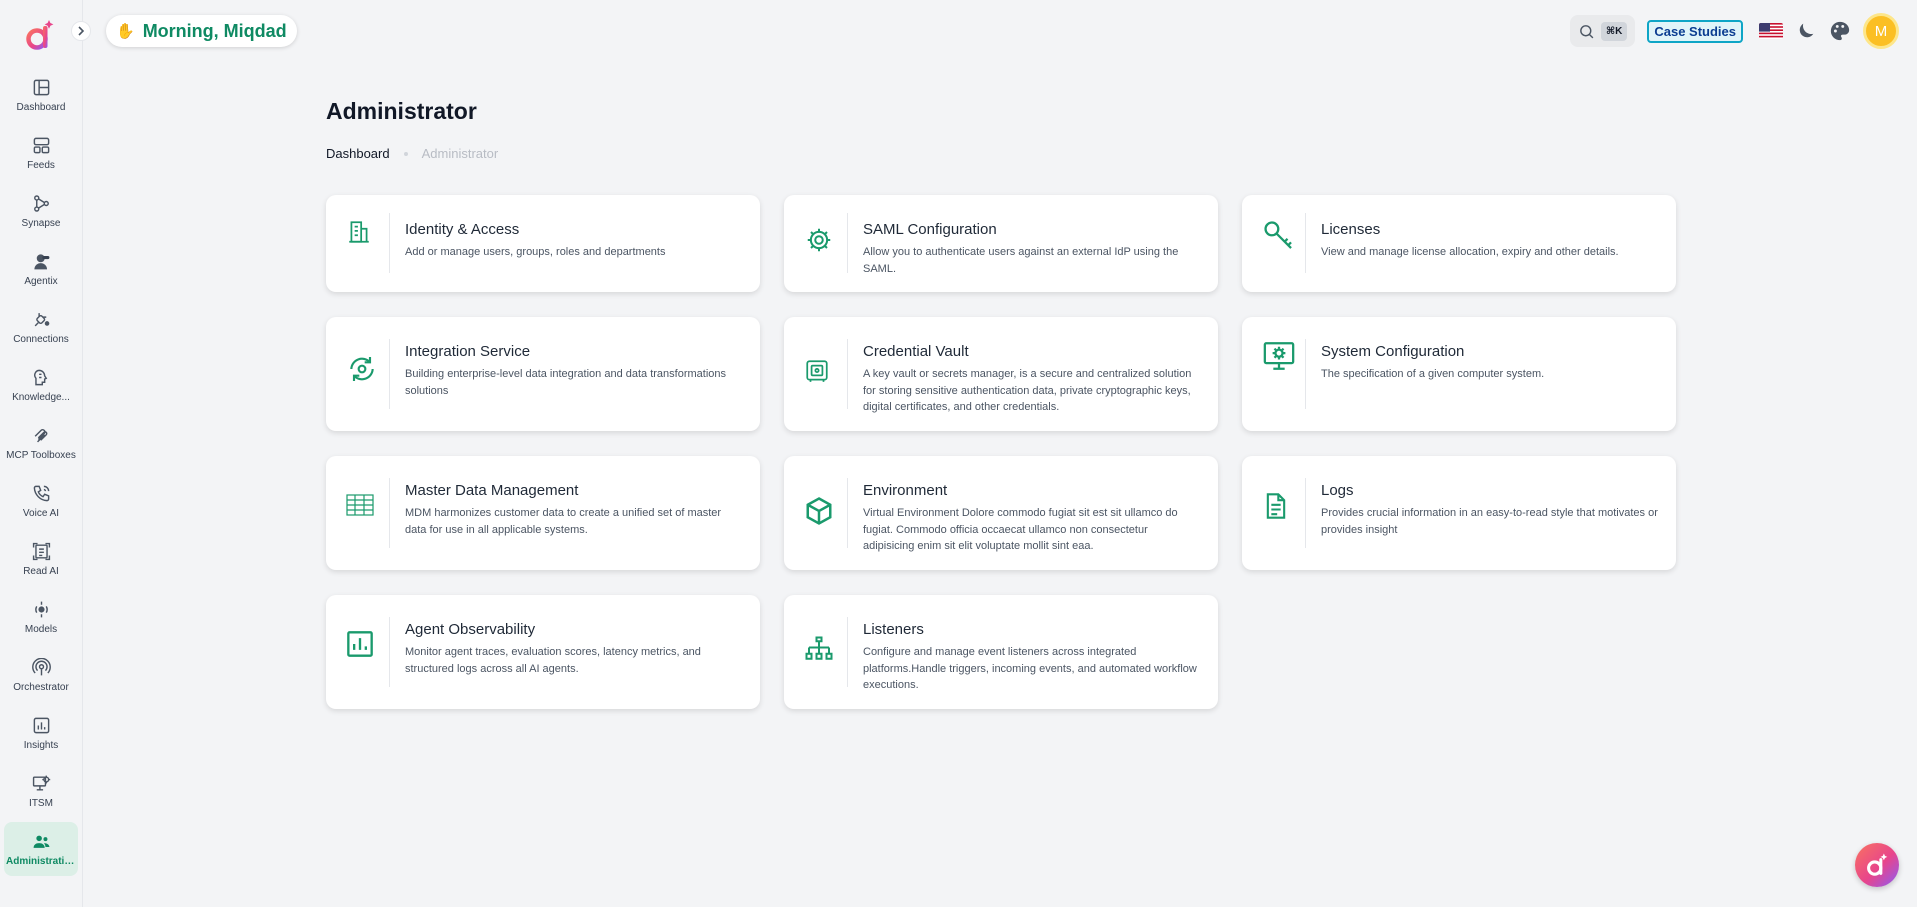  I want to click on breadcrumb-dashboard-link: Dashboard, so click(358, 153).